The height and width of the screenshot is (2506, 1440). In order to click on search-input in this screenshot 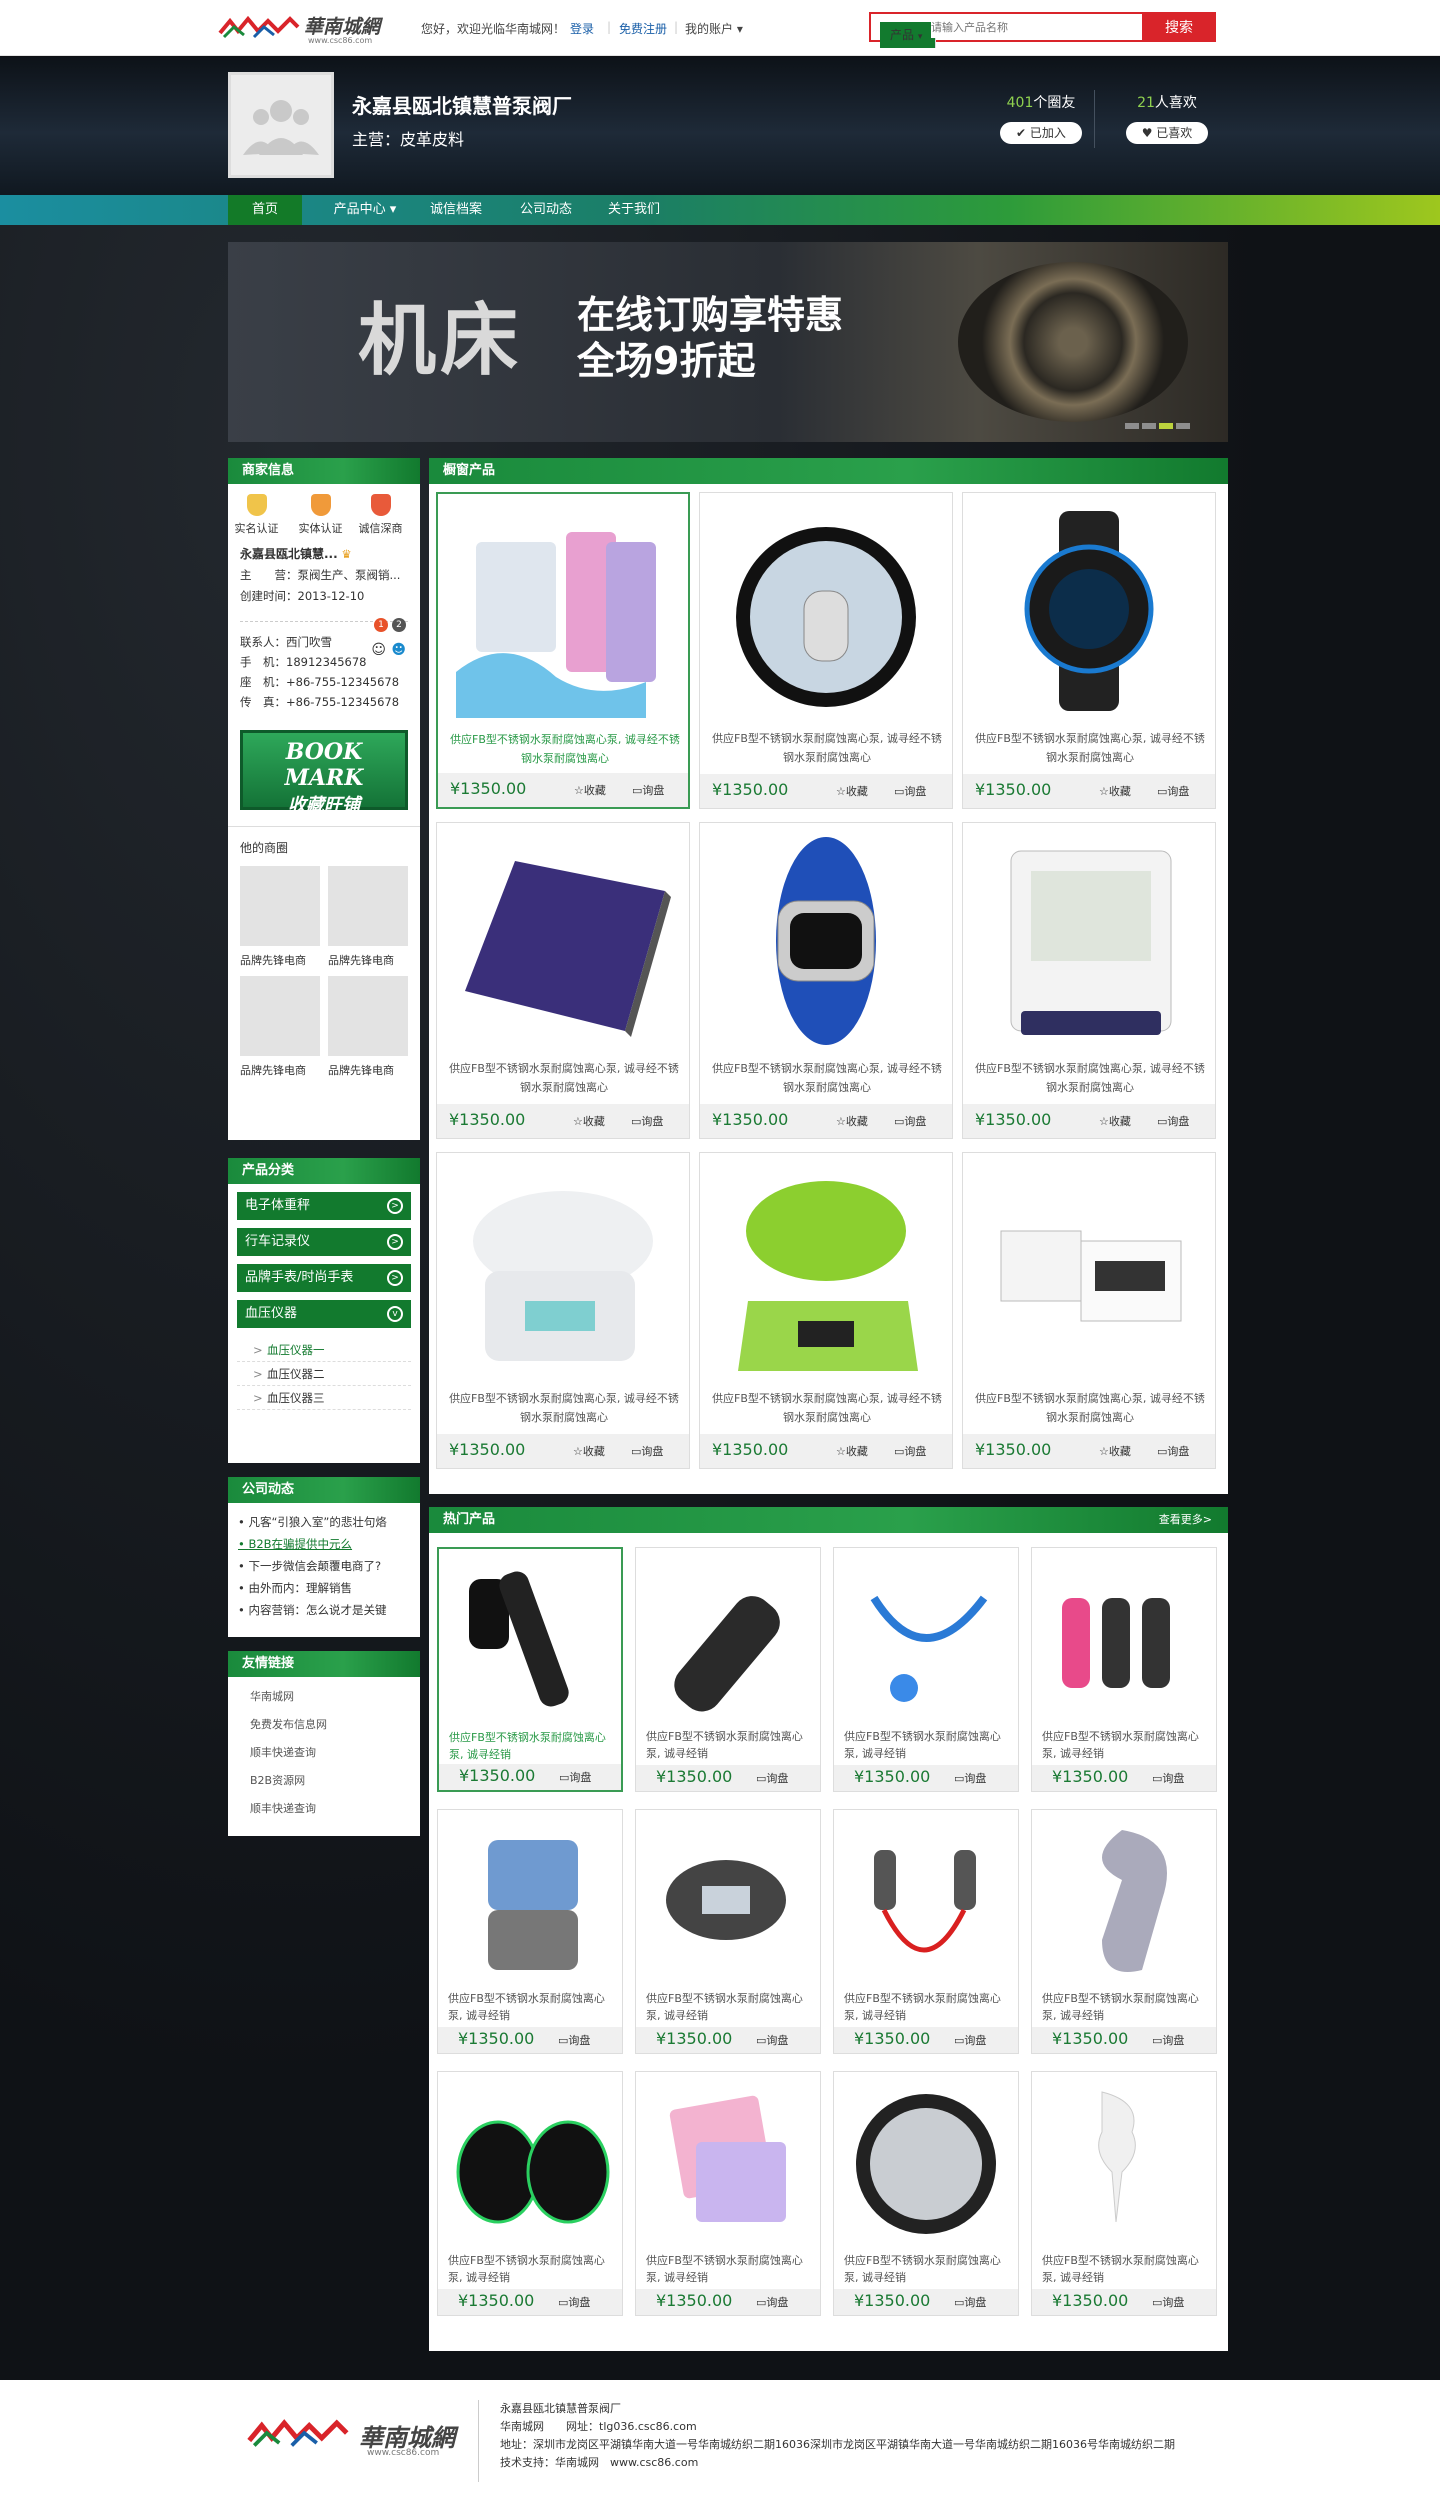, I will do `click(1031, 27)`.